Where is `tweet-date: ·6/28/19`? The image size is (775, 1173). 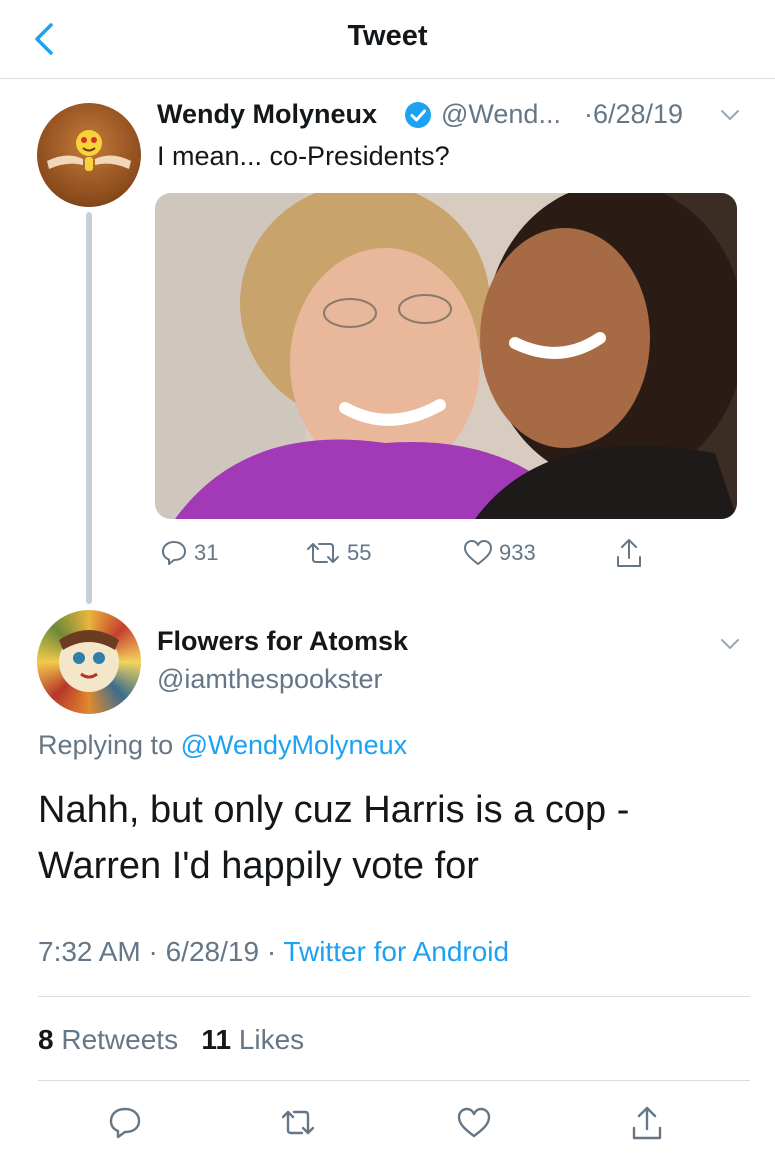
tweet-date: ·6/28/19 is located at coordinates (633, 114).